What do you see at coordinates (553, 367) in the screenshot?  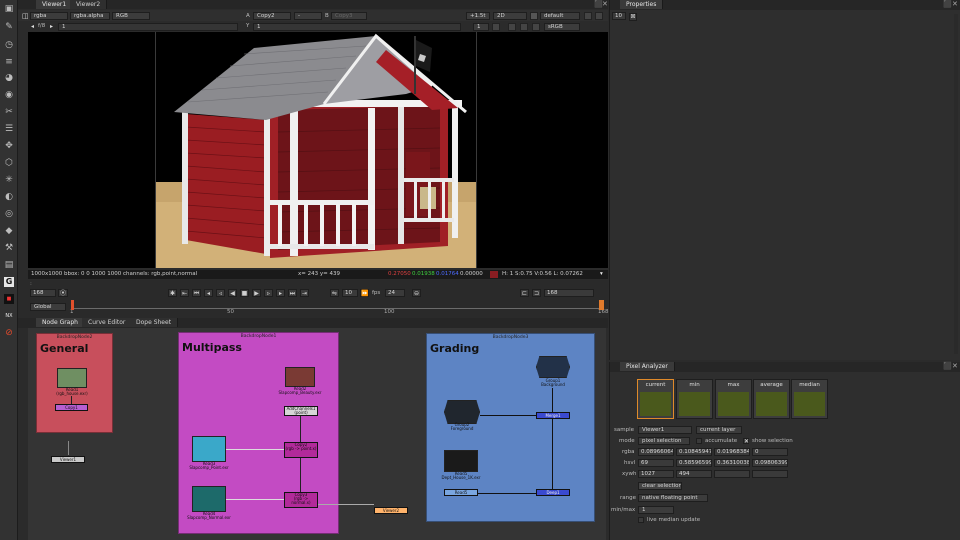 I see `group1-thumbnail` at bounding box center [553, 367].